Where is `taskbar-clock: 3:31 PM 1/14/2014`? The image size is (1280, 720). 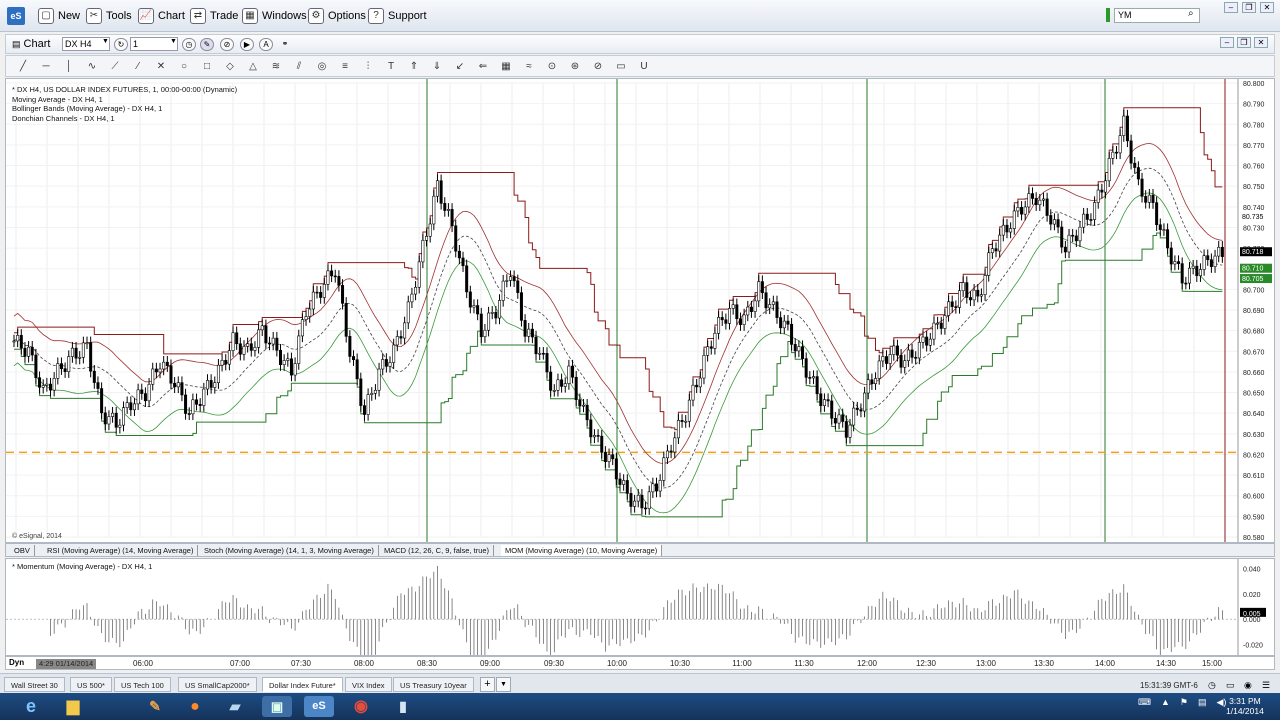 taskbar-clock: 3:31 PM 1/14/2014 is located at coordinates (1245, 706).